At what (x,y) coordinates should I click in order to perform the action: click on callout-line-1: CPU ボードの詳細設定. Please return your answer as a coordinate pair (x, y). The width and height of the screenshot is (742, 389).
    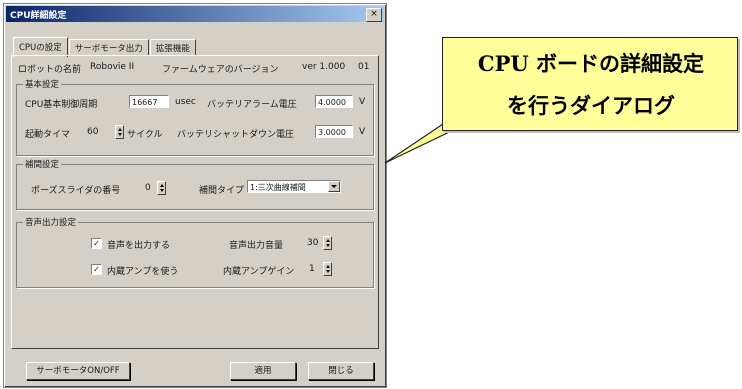
    Looking at the image, I should click on (591, 63).